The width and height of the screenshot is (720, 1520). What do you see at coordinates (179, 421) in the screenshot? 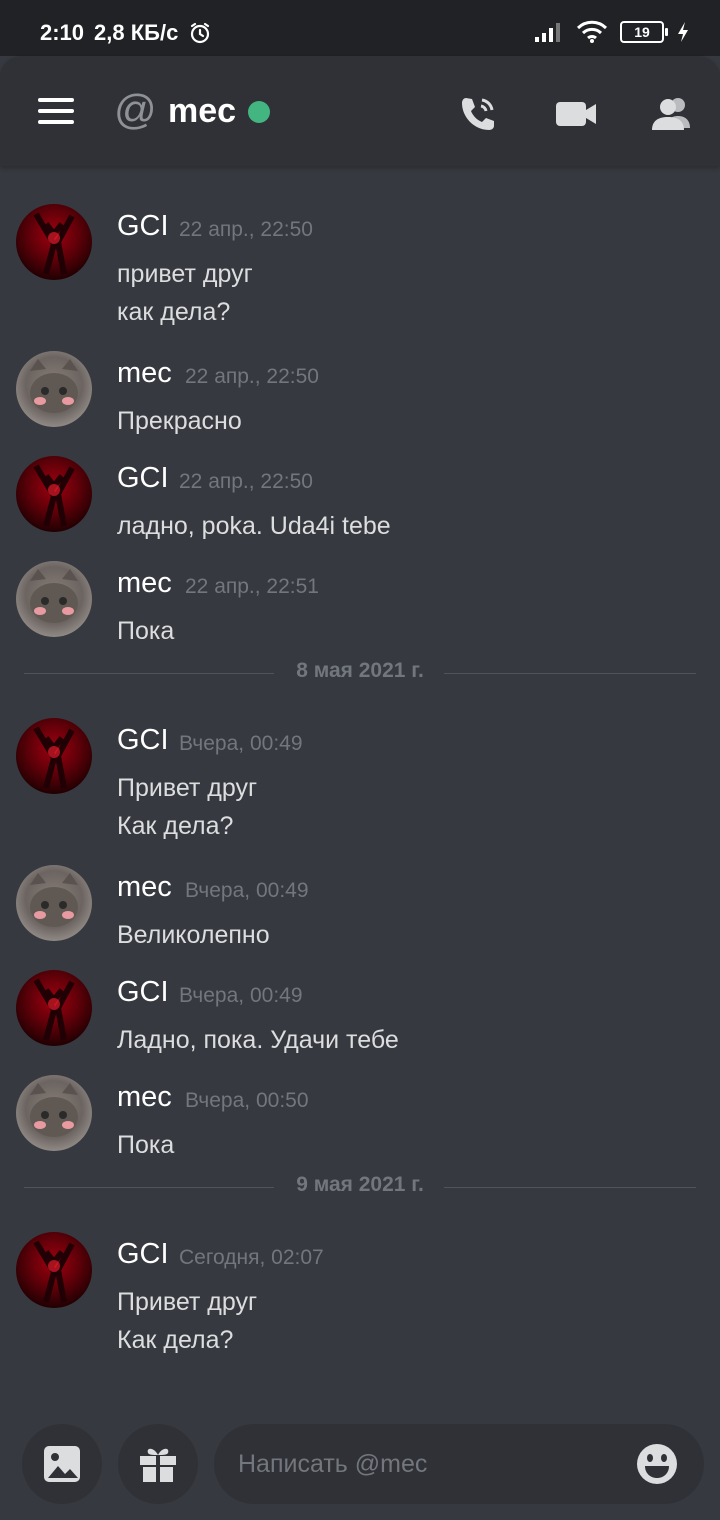
I see `message-text: Прекрасно` at bounding box center [179, 421].